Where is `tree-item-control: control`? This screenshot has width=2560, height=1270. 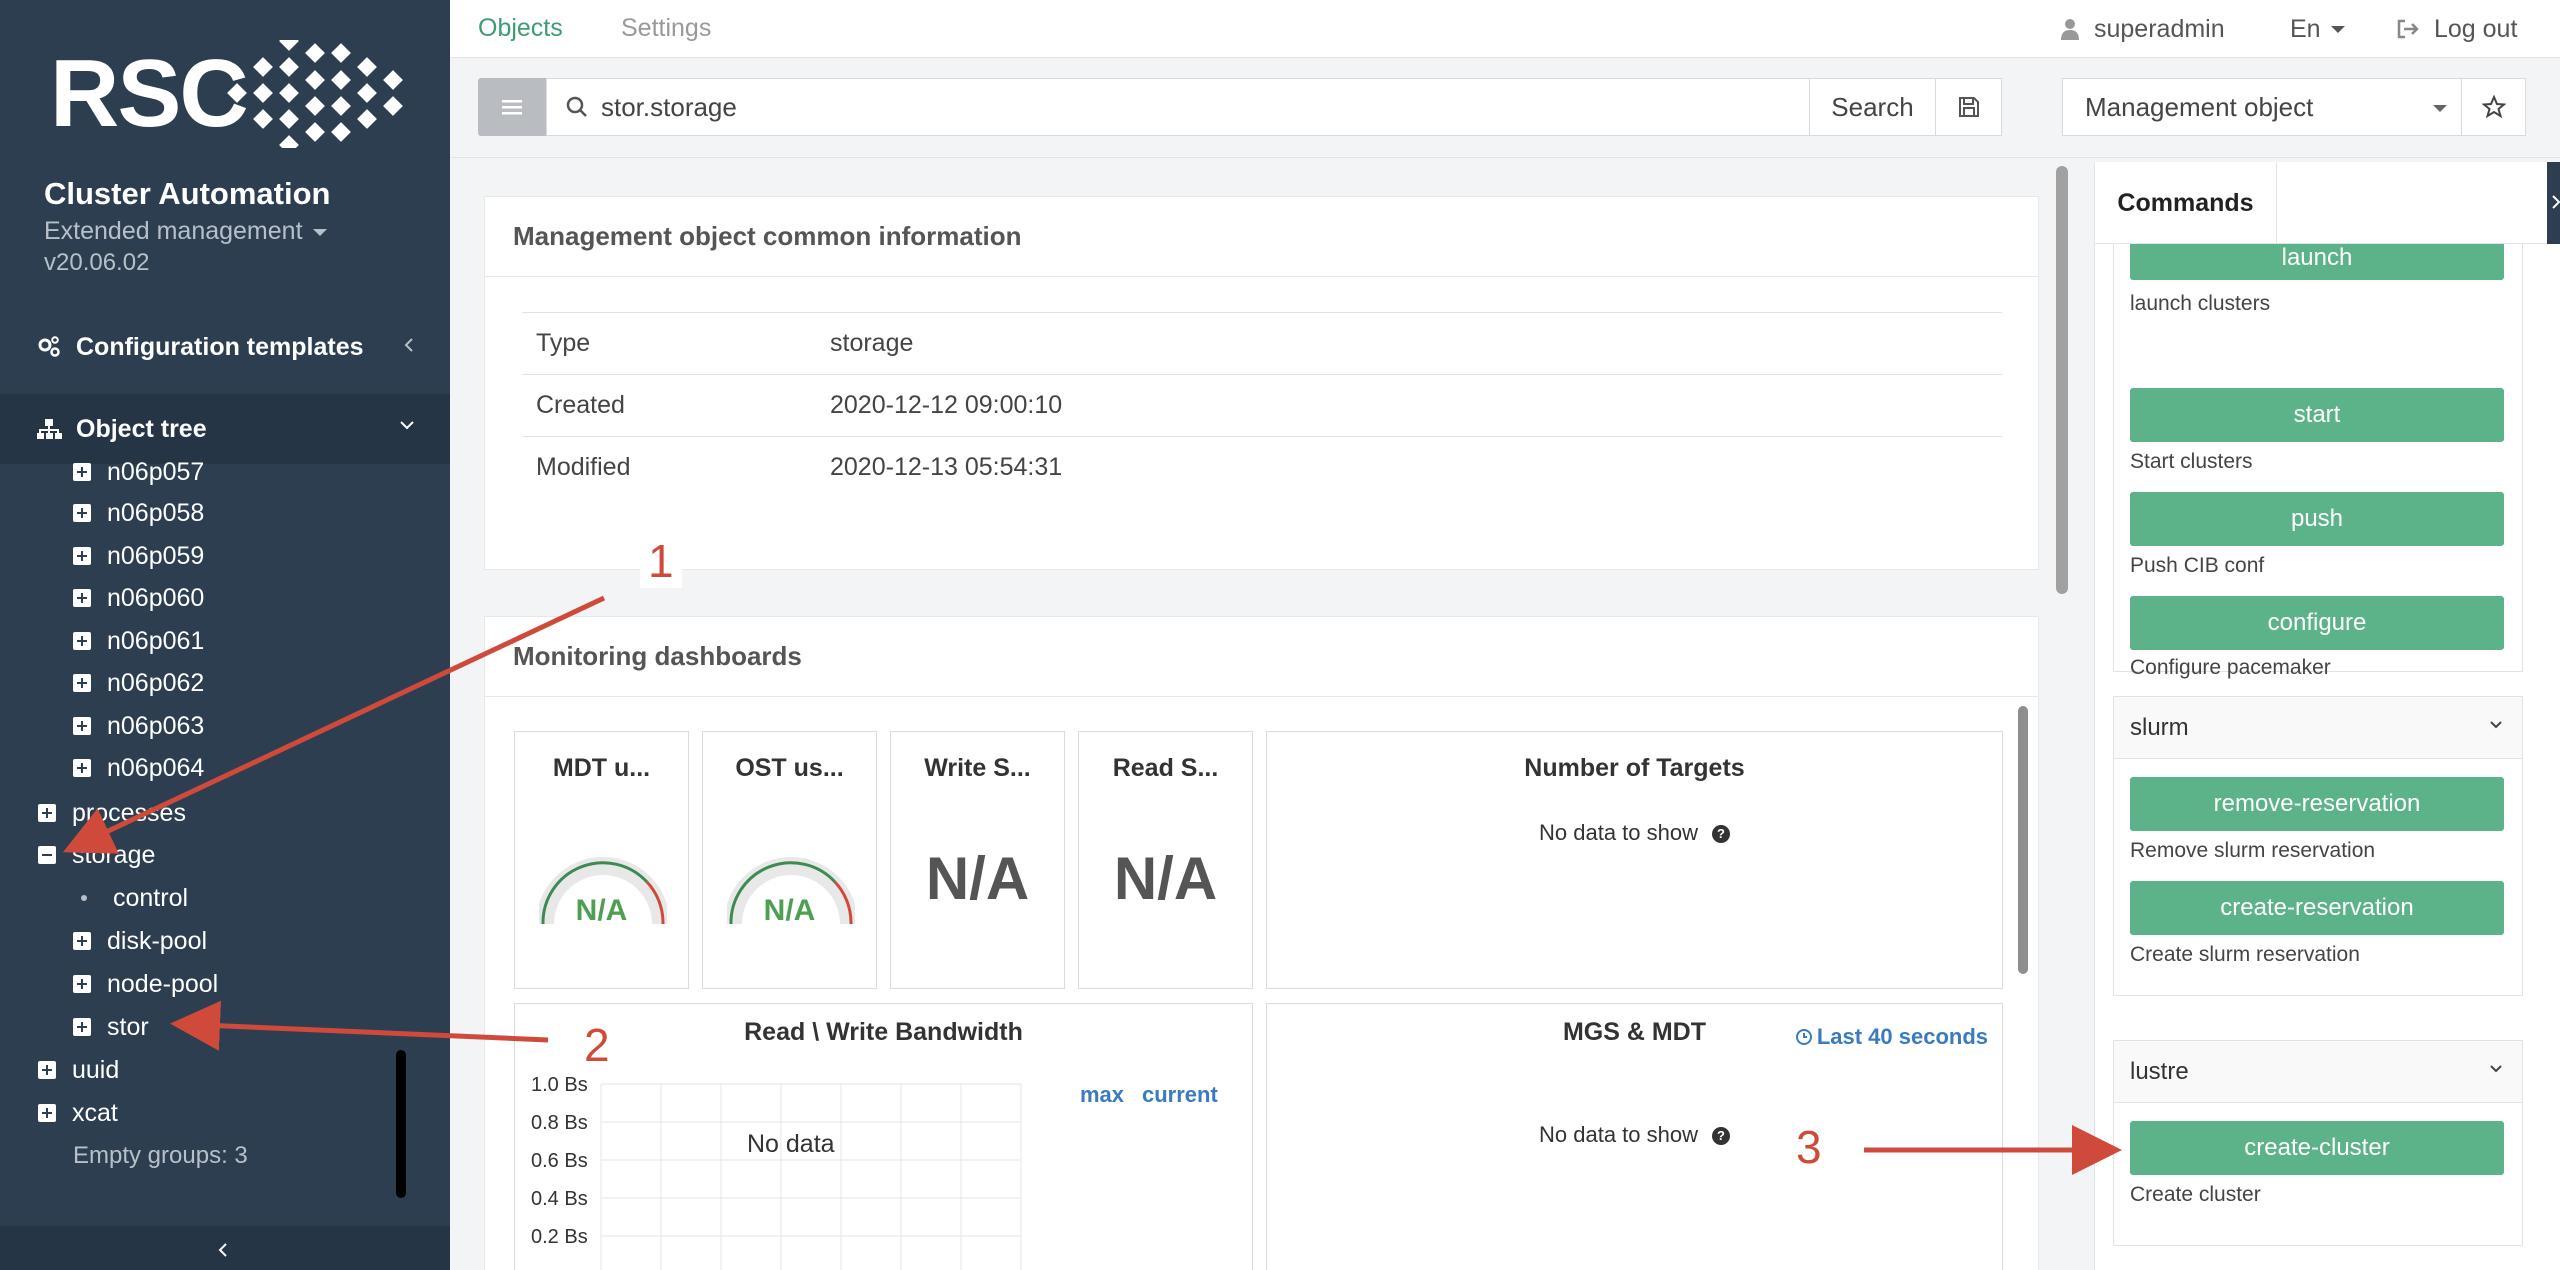 tree-item-control: control is located at coordinates (131, 898).